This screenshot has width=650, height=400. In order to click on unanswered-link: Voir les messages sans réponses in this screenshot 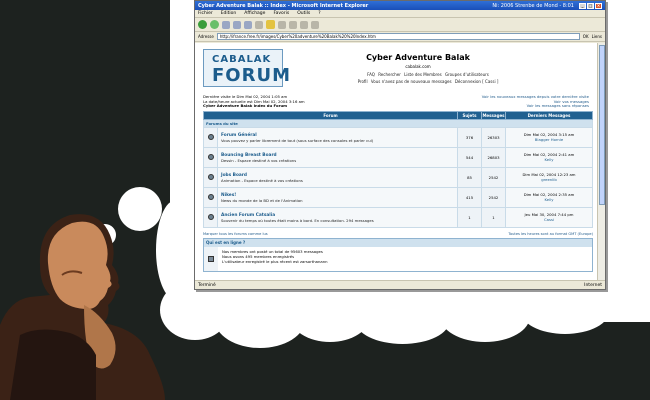, I will do `click(535, 106)`.